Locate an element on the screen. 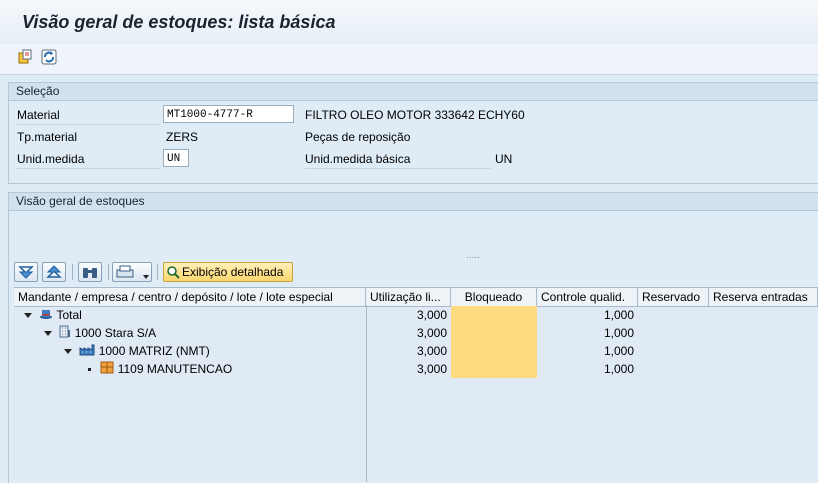 This screenshot has height=483, width=818. collapse-all-icon is located at coordinates (54, 271).